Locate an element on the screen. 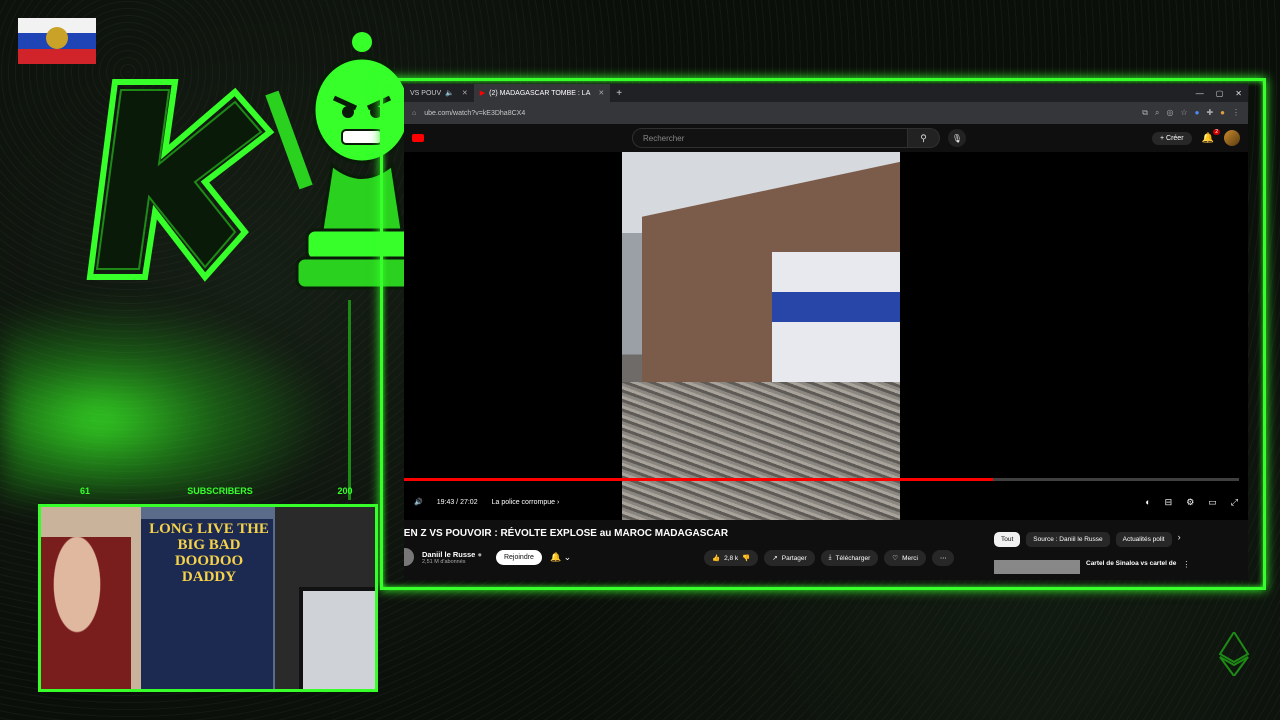 The height and width of the screenshot is (720, 1280). mic-button: 🎙 is located at coordinates (957, 138).